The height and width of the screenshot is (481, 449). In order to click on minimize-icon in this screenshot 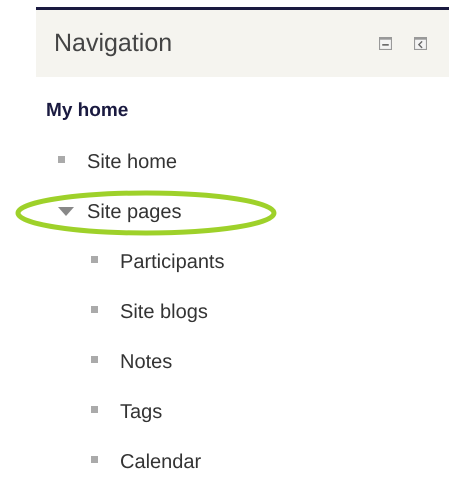, I will do `click(385, 43)`.